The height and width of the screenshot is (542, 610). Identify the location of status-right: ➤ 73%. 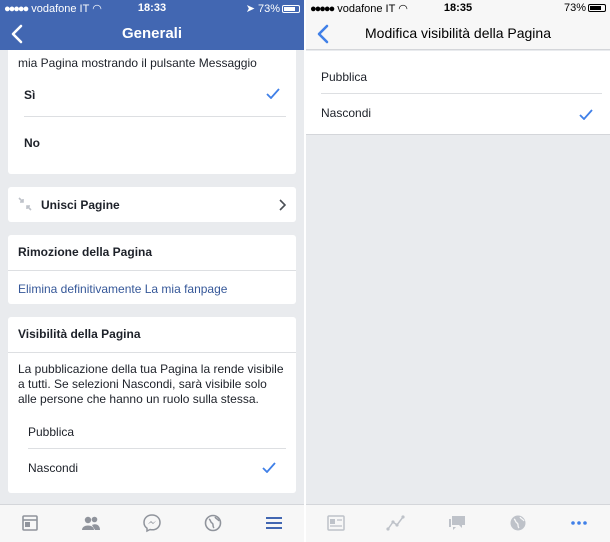
(273, 8).